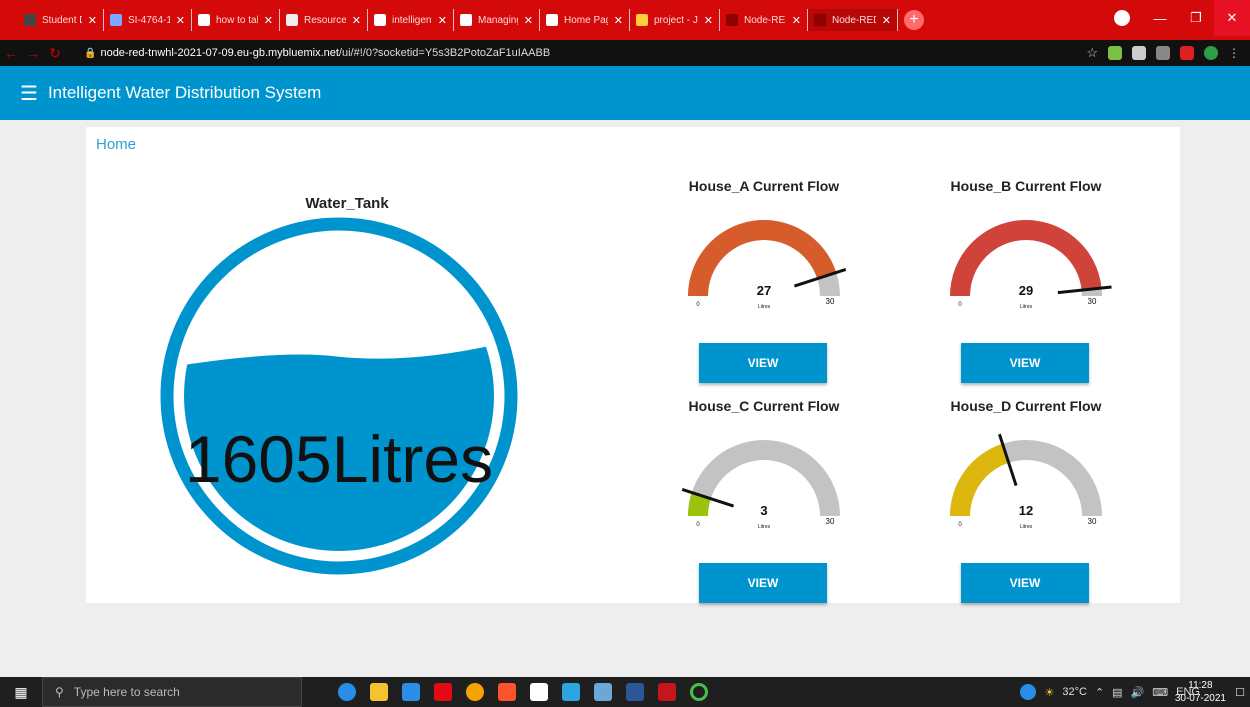 This screenshot has height=707, width=1250. I want to click on breadcrumb: Home, so click(116, 144).